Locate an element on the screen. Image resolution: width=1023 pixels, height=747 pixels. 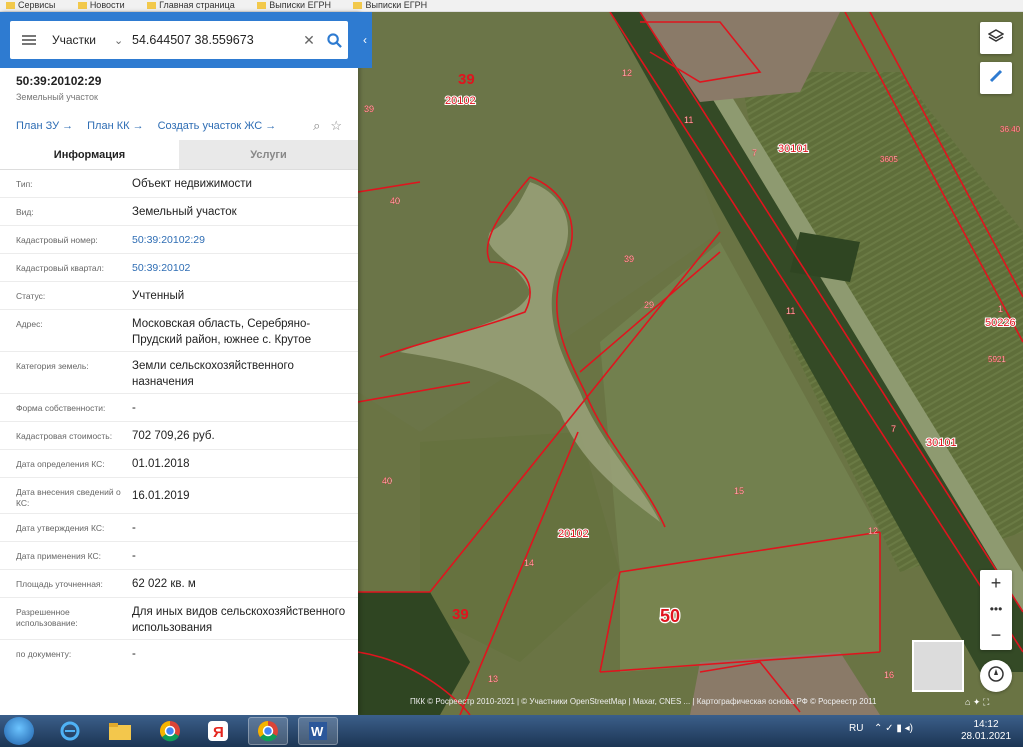
ruler-icon is located at coordinates (996, 78).